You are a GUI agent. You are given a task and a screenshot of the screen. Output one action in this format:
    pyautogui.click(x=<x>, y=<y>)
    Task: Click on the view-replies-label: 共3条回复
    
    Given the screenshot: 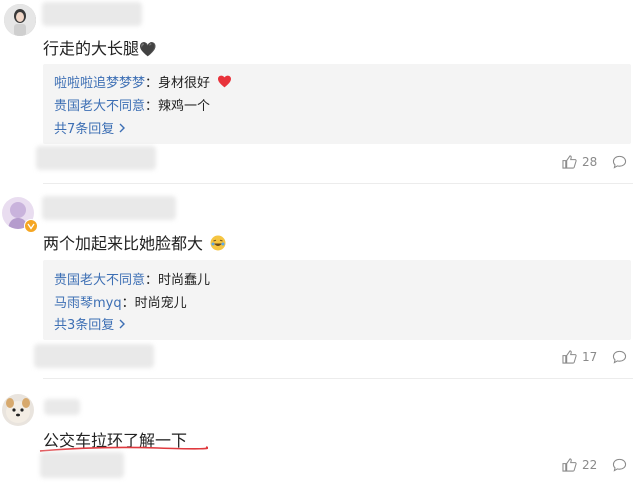 What is the action you would take?
    pyautogui.click(x=84, y=325)
    